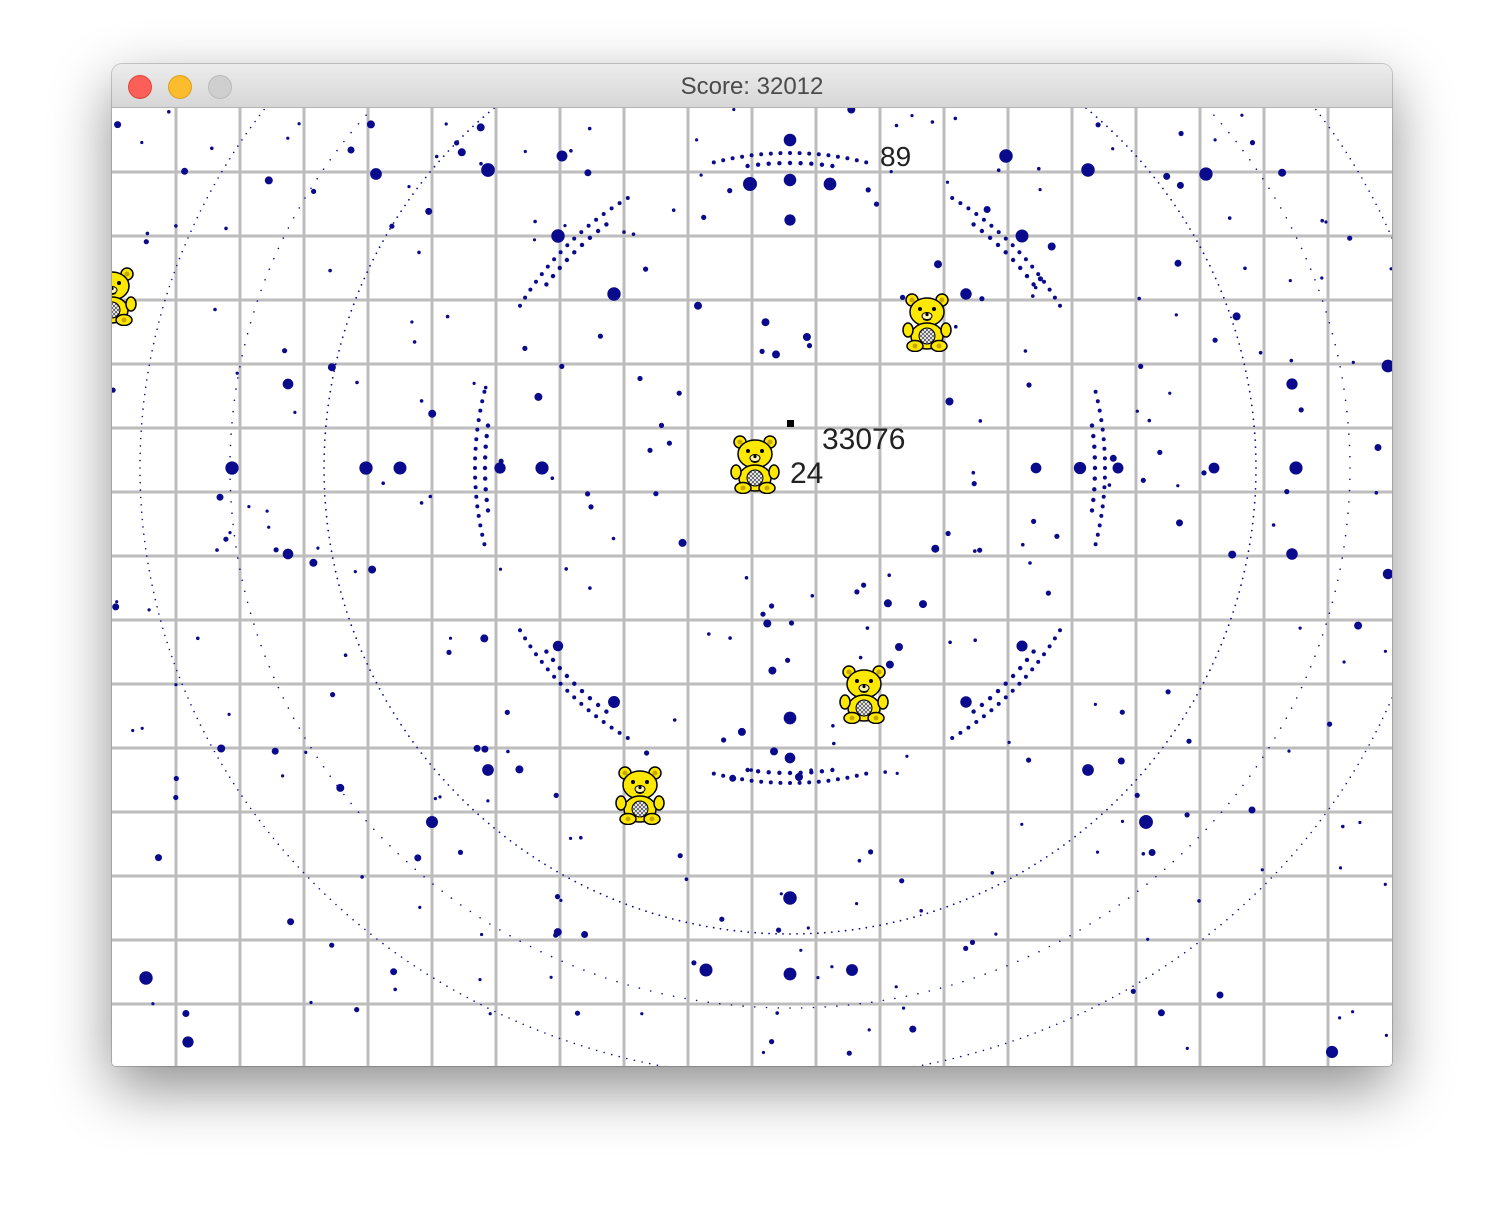 The height and width of the screenshot is (1228, 1504). What do you see at coordinates (752, 86) in the screenshot?
I see `title-bar: Score: 32012` at bounding box center [752, 86].